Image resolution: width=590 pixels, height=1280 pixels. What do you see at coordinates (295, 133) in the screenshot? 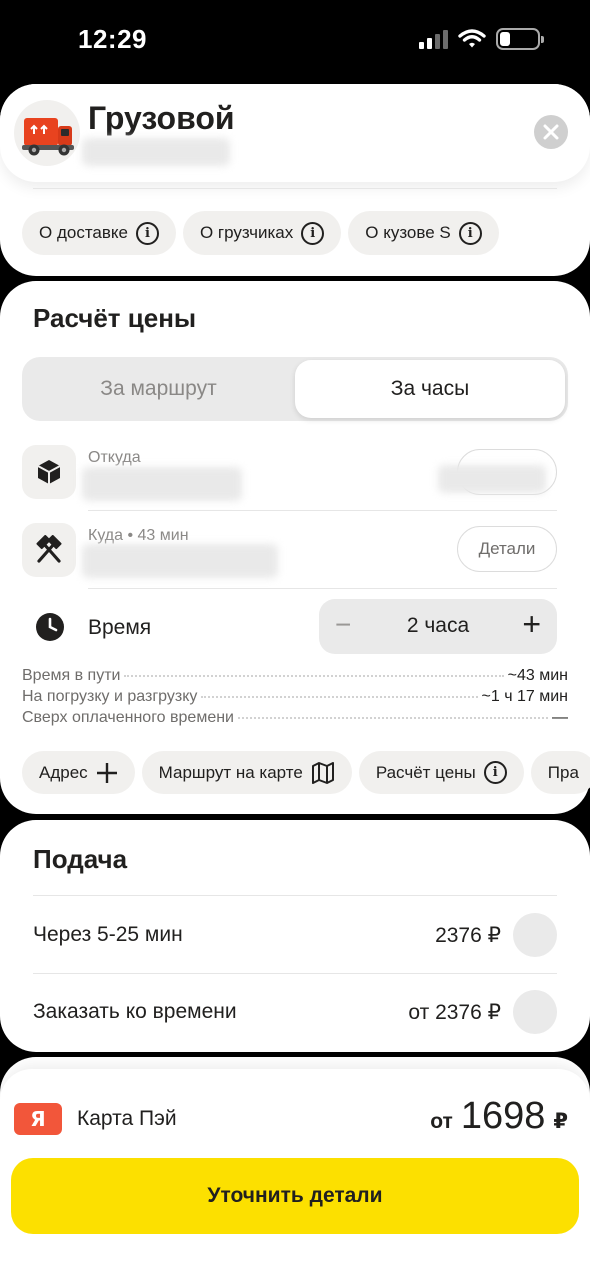
I see `tariff-header: Грузовой` at bounding box center [295, 133].